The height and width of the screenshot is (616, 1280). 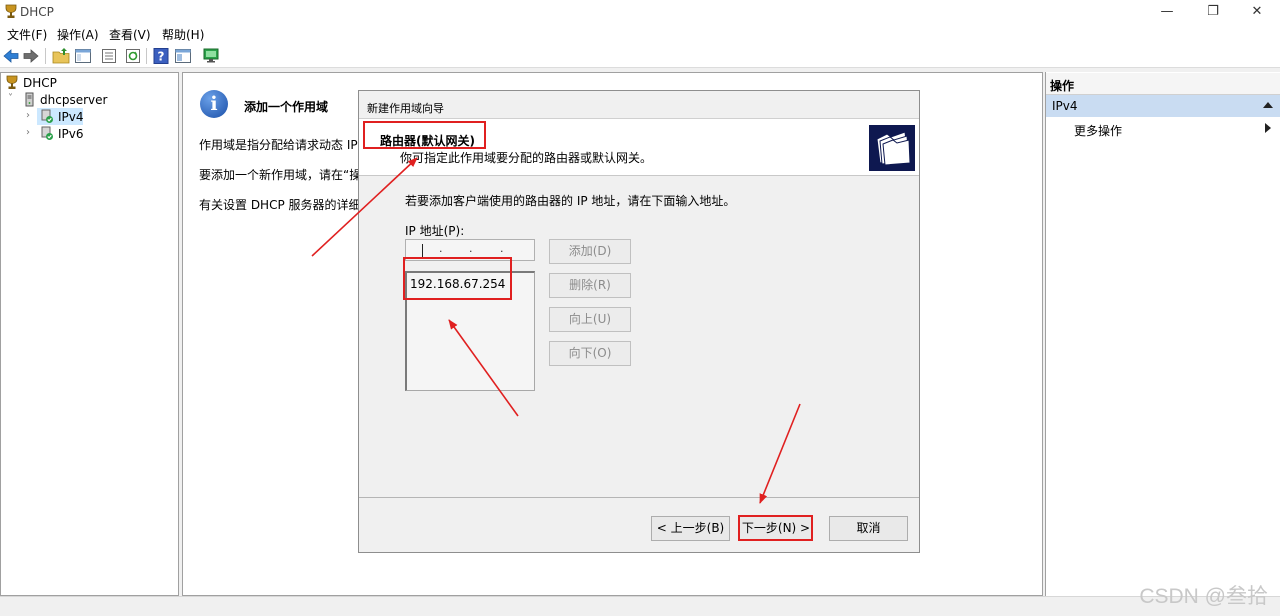 I want to click on forward-arrow-icon, so click(x=31, y=56).